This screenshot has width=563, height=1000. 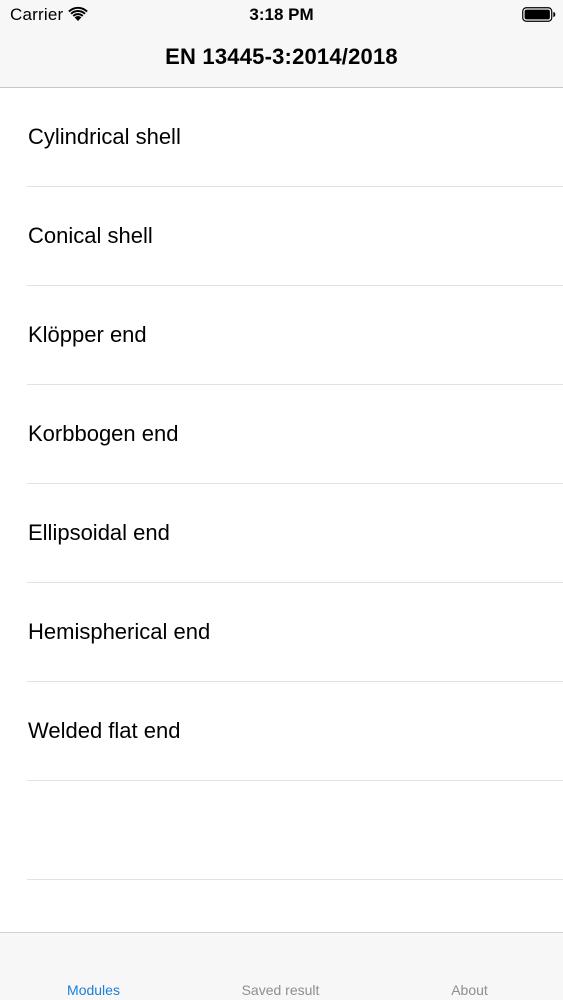 What do you see at coordinates (103, 433) in the screenshot?
I see `list-item-label: Korbbogen end` at bounding box center [103, 433].